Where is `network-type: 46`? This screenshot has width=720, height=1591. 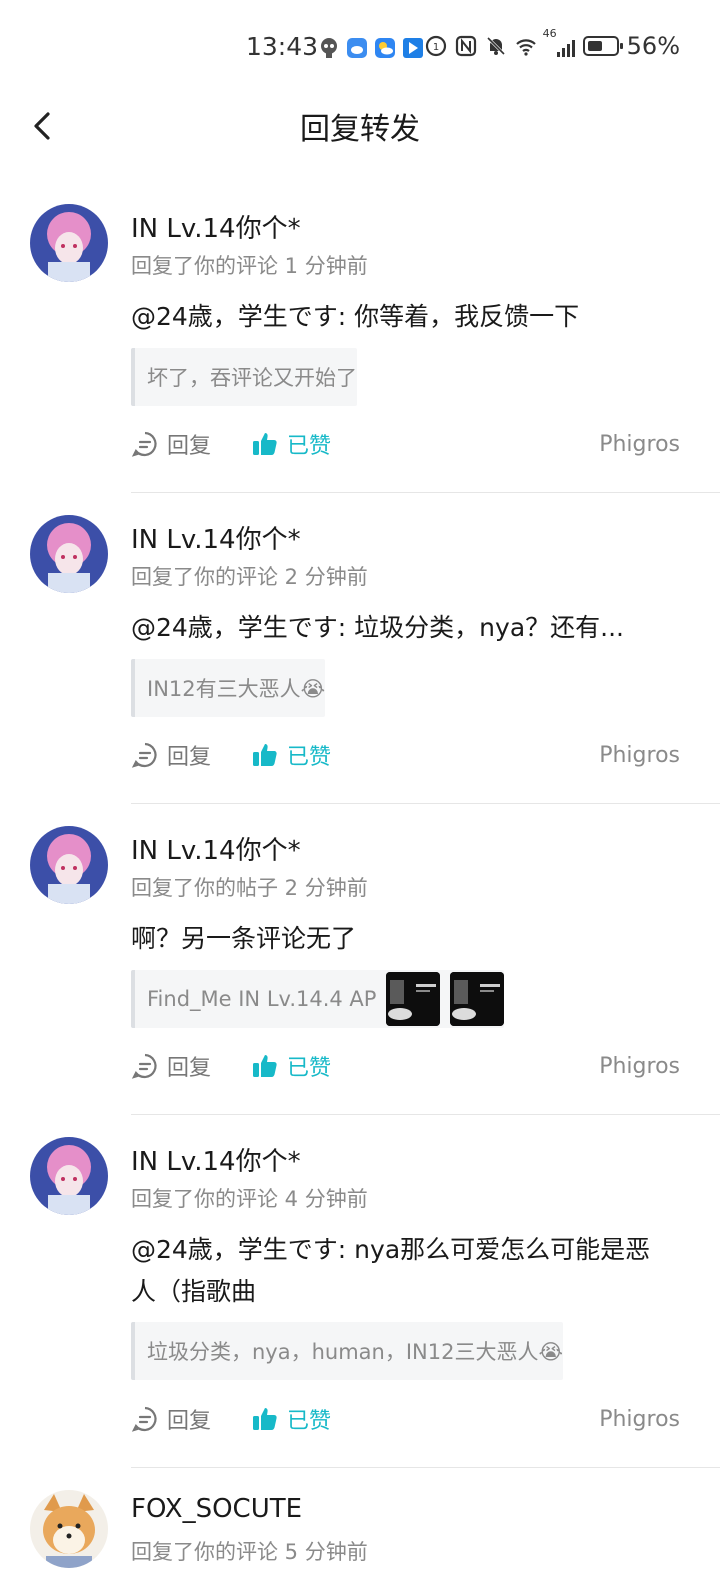
network-type: 46 is located at coordinates (549, 33).